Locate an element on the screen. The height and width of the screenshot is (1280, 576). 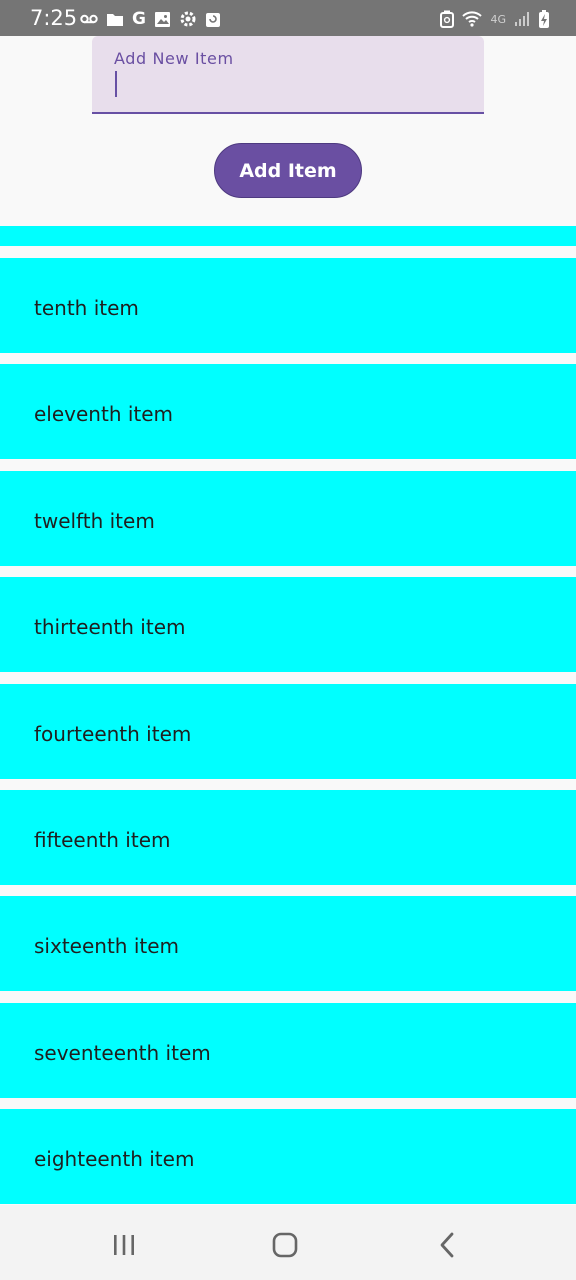
list-item-label: twelfth item is located at coordinates (94, 521).